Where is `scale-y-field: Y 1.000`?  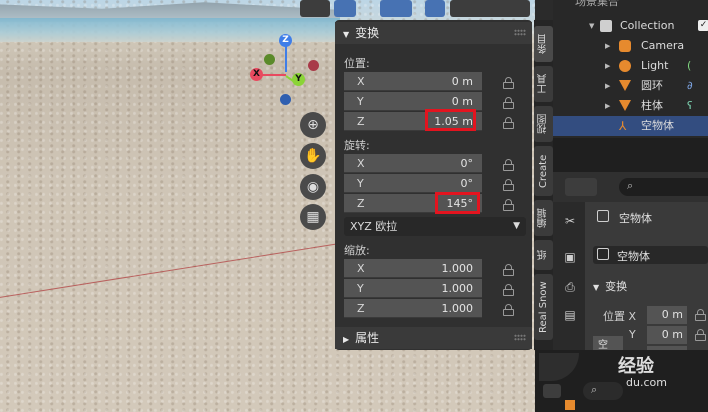
scale-y-field: Y 1.000 is located at coordinates (413, 288).